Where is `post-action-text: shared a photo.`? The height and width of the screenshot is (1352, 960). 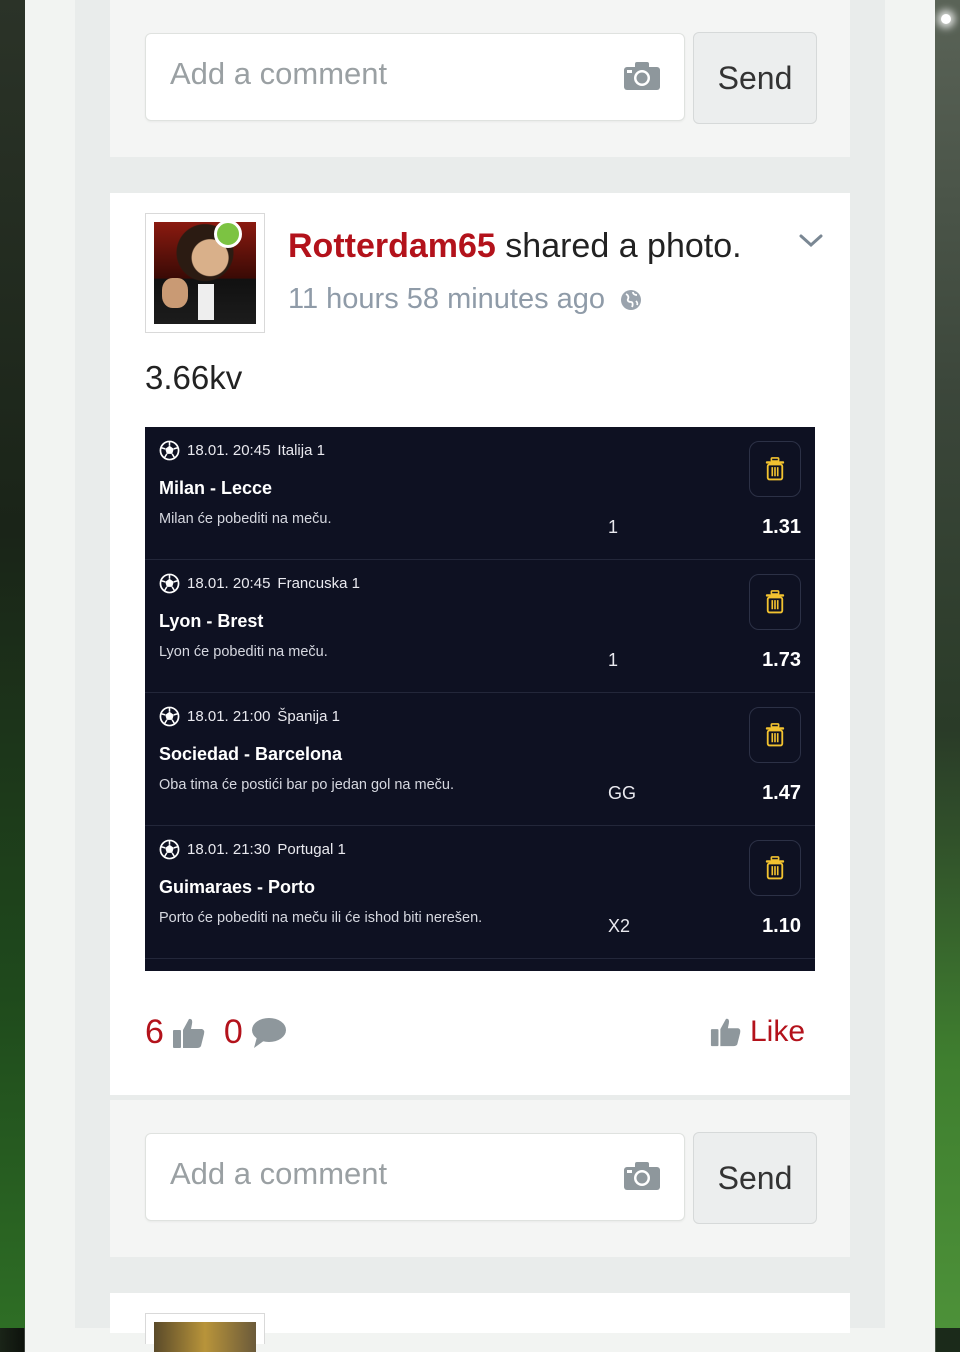 post-action-text: shared a photo. is located at coordinates (618, 246).